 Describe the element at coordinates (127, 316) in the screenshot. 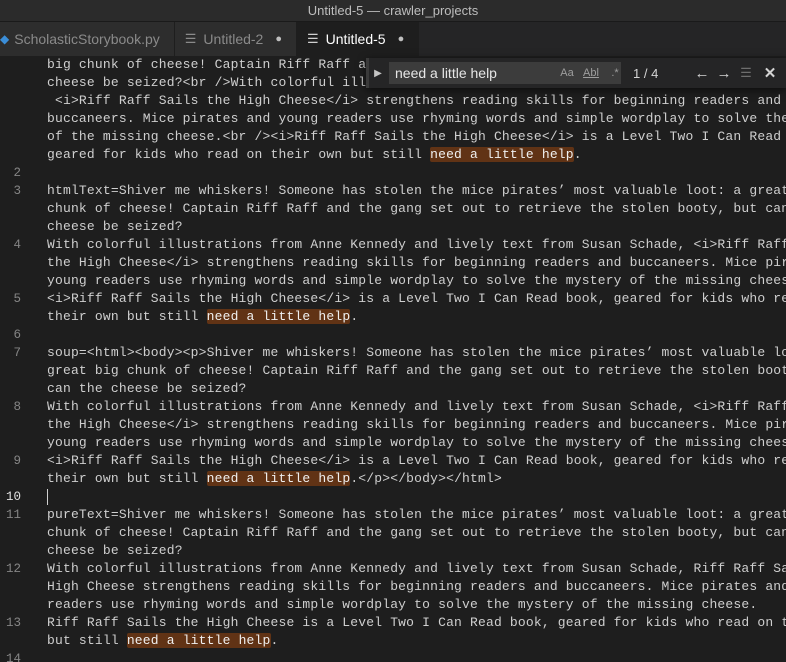

I see `code-text: their own but still` at that location.